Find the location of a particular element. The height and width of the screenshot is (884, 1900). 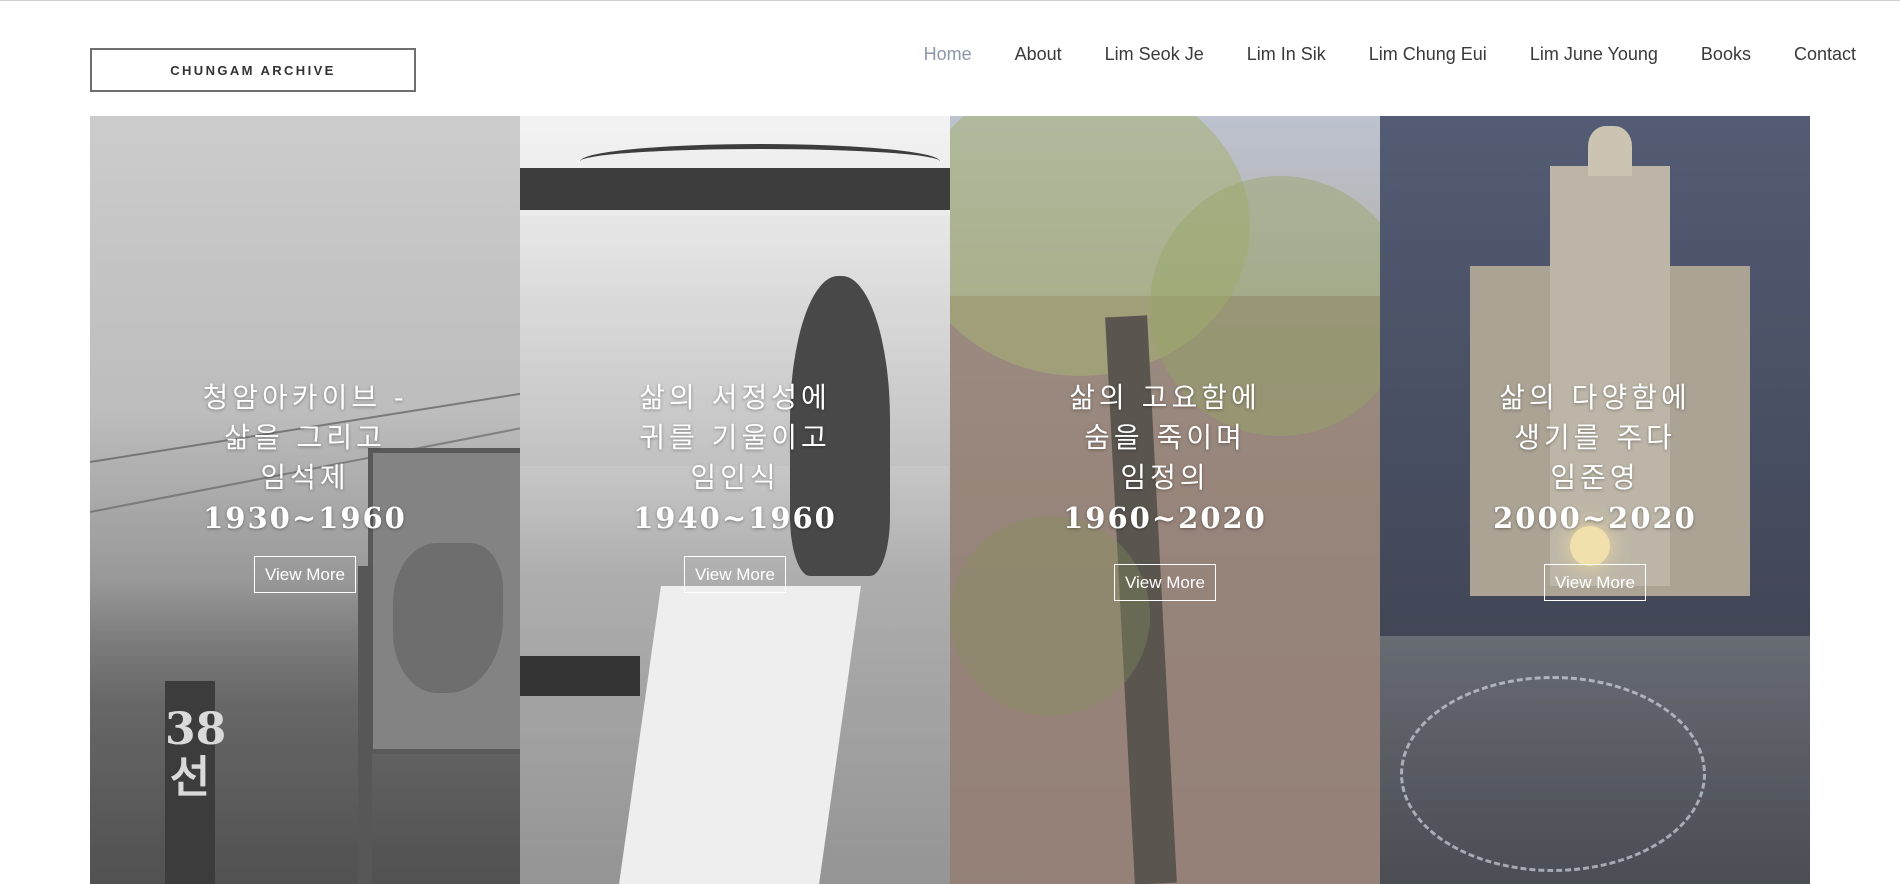

caption-line: 임준영 is located at coordinates (1595, 477).